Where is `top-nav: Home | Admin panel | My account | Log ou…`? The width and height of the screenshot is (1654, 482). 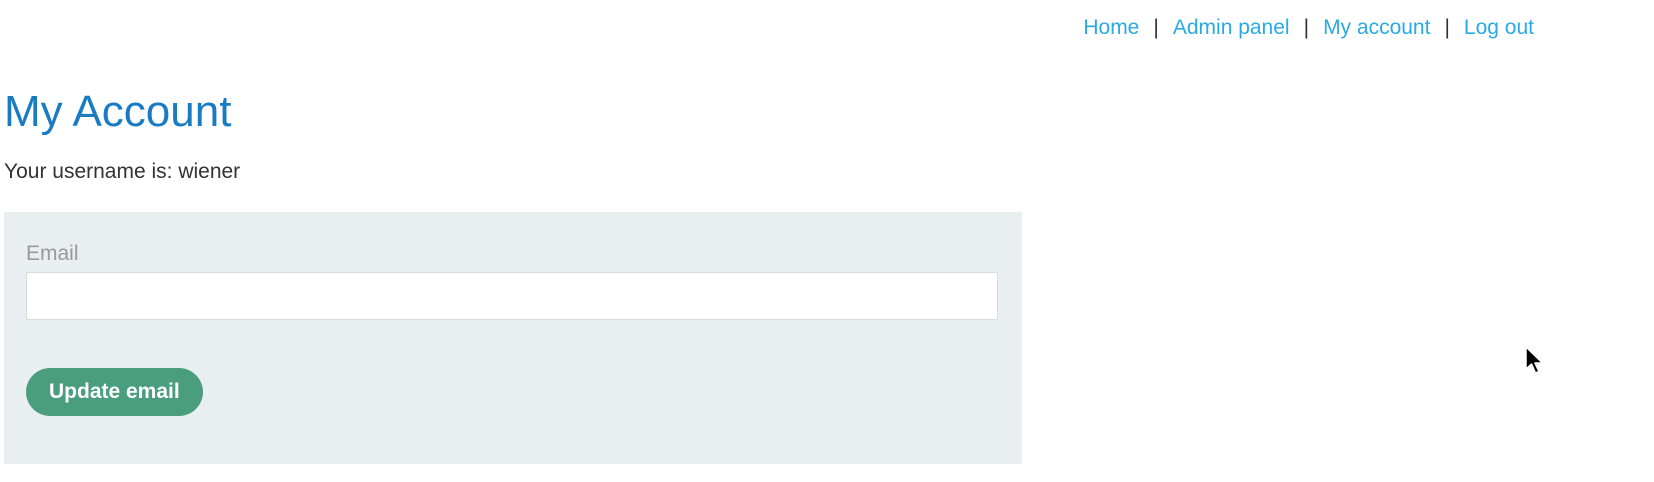 top-nav: Home | Admin panel | My account | Log ou… is located at coordinates (1308, 28).